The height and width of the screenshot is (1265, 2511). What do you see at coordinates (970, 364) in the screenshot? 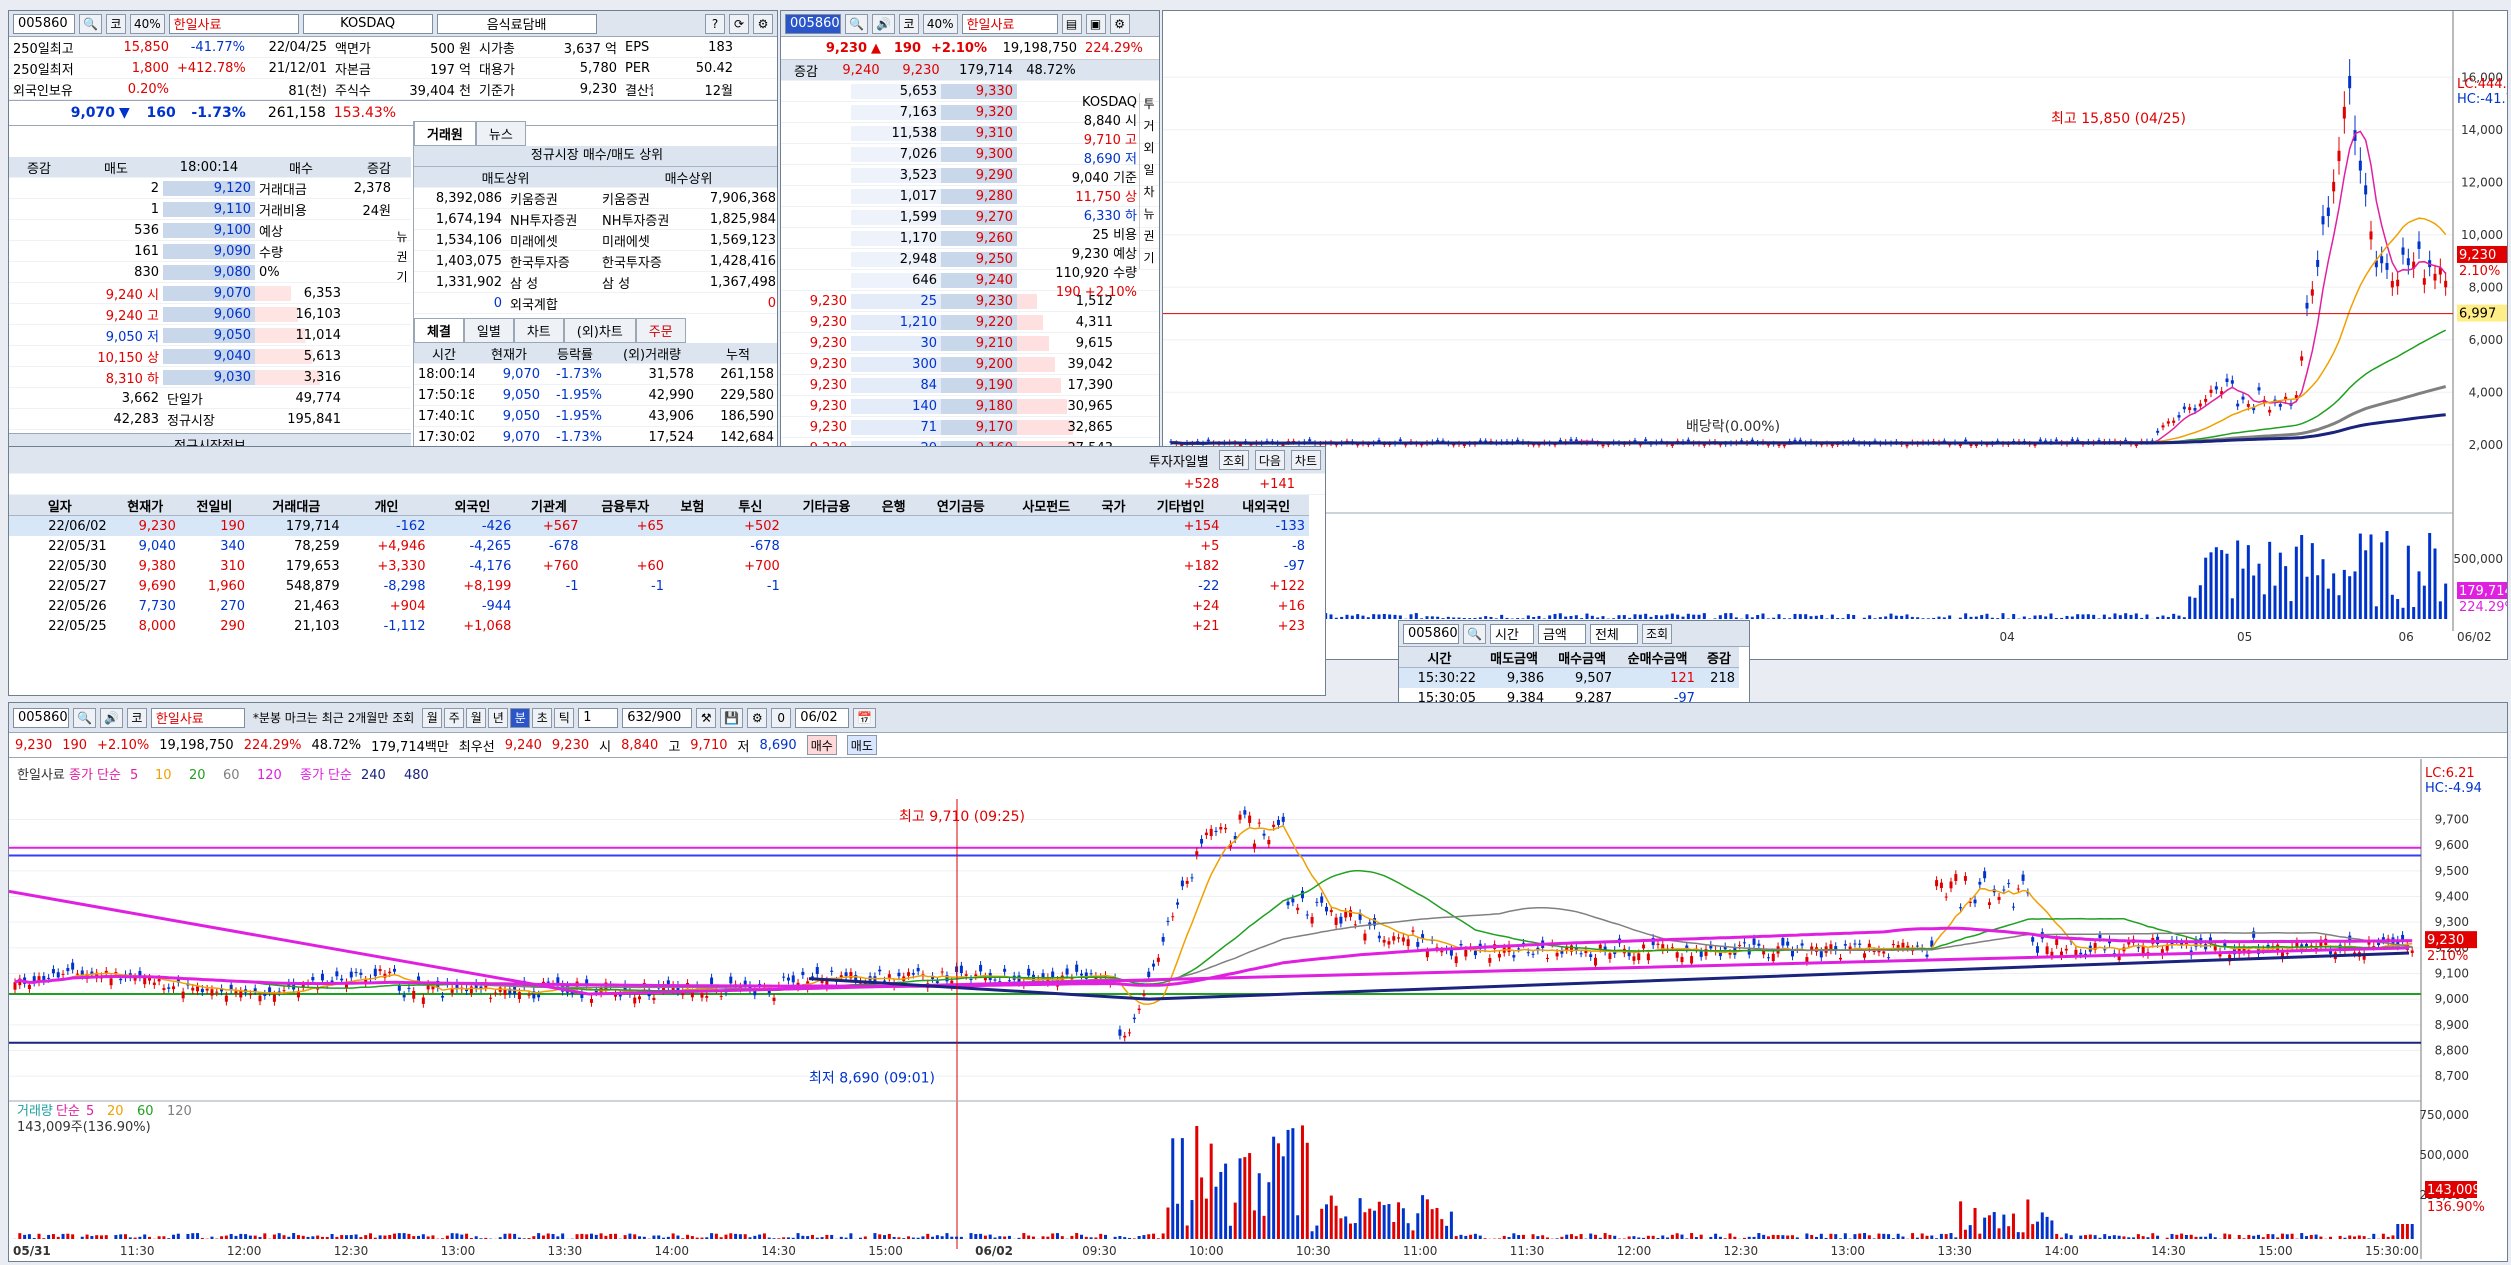
I see `ob-bid-row: 9,230 300 9,200 39,042` at bounding box center [970, 364].